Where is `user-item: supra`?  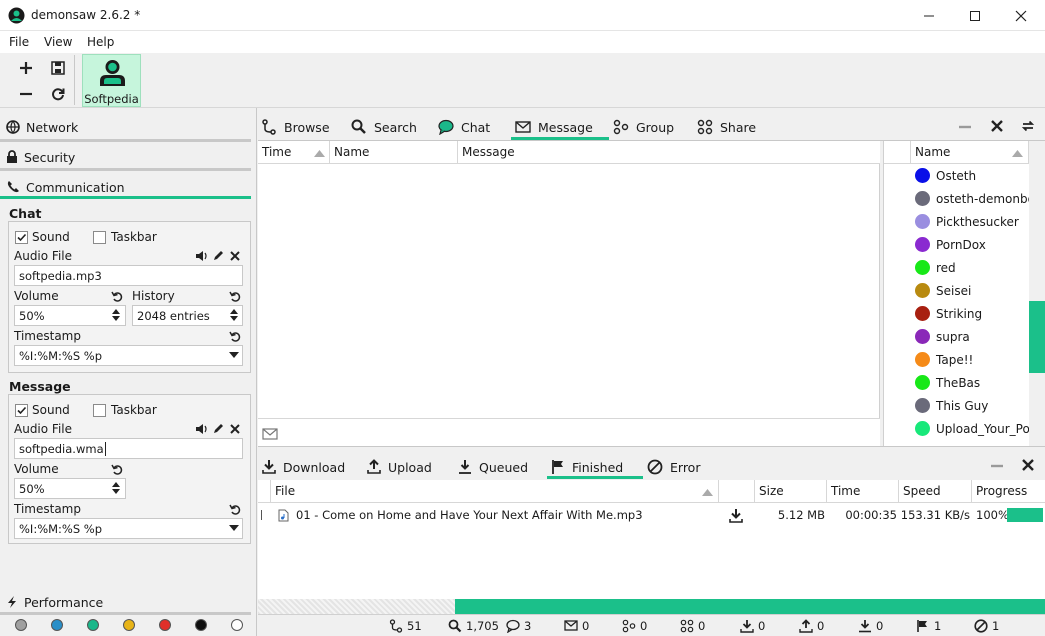
user-item: supra is located at coordinates (942, 336).